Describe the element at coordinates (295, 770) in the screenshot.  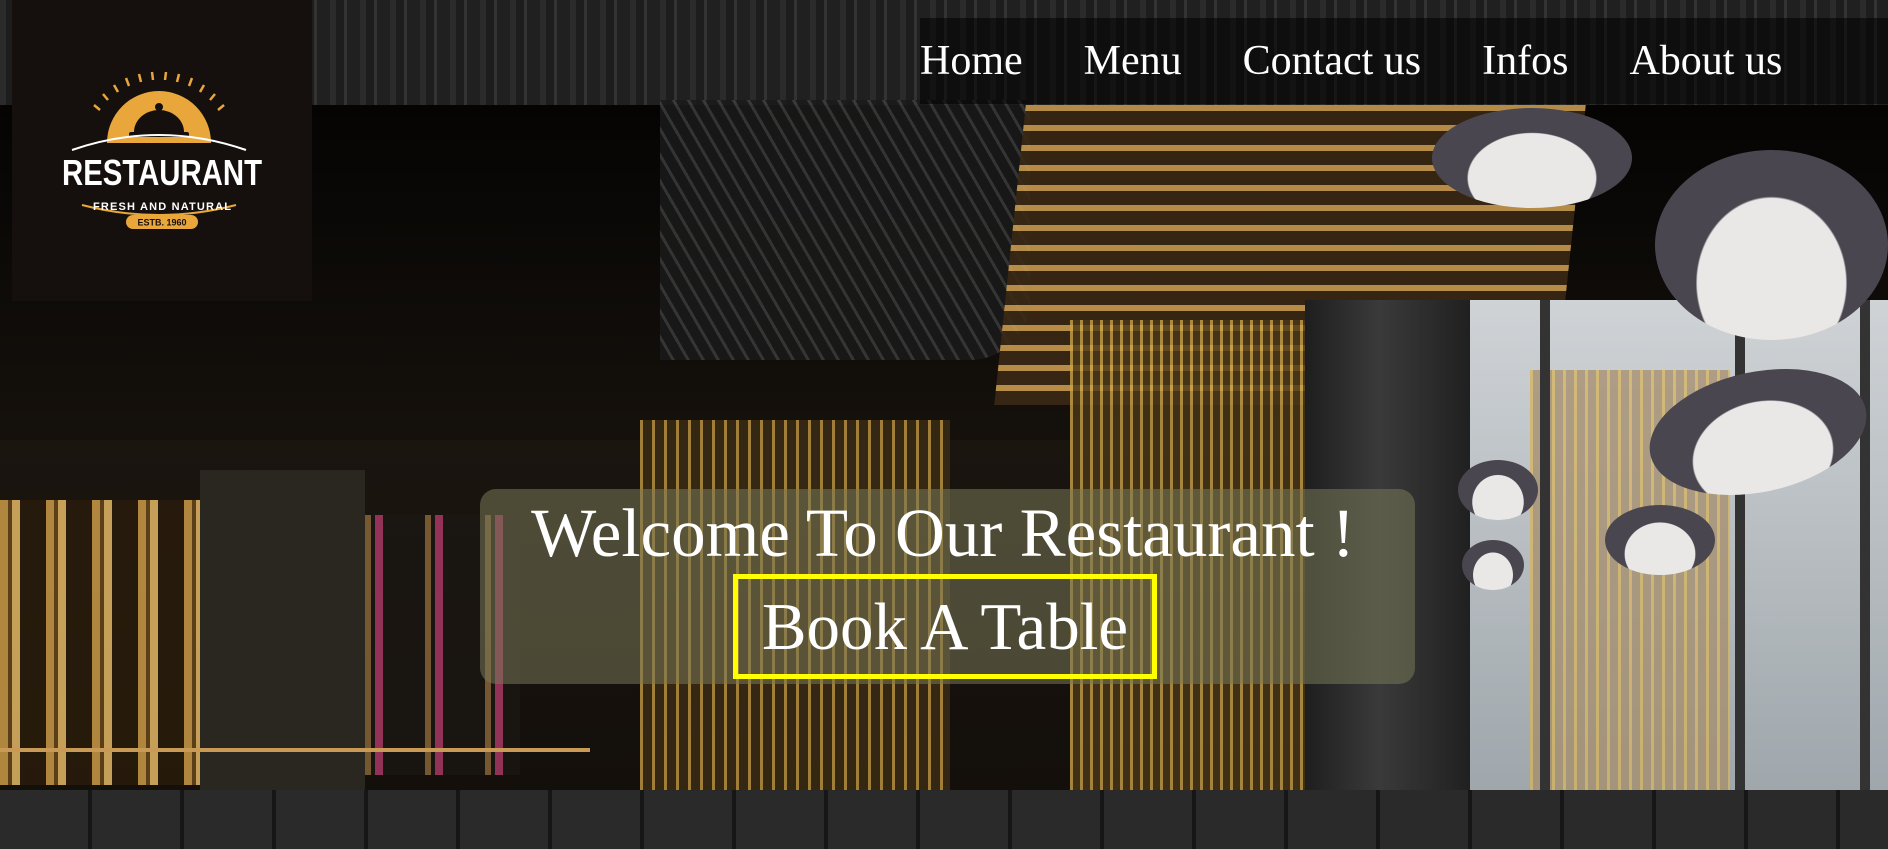
I see `booth-rail` at that location.